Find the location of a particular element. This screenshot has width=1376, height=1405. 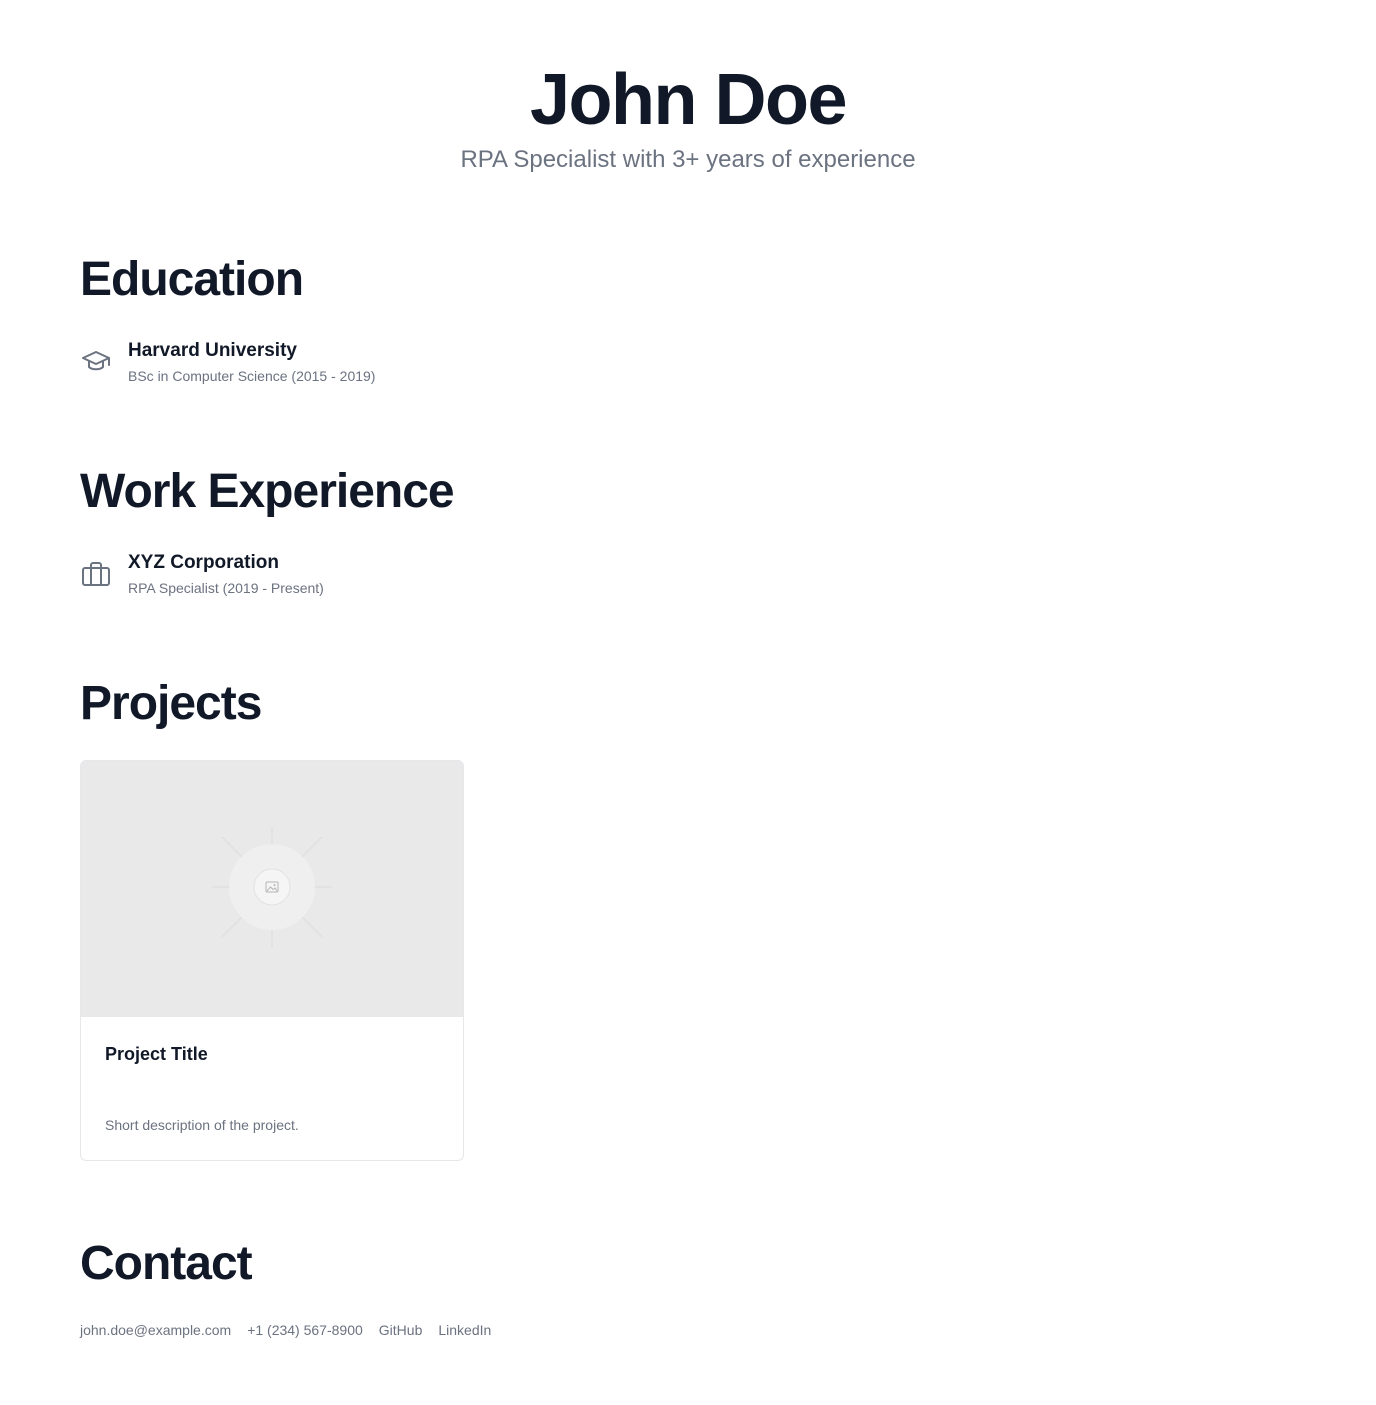

image-placeholder-icon is located at coordinates (272, 889).